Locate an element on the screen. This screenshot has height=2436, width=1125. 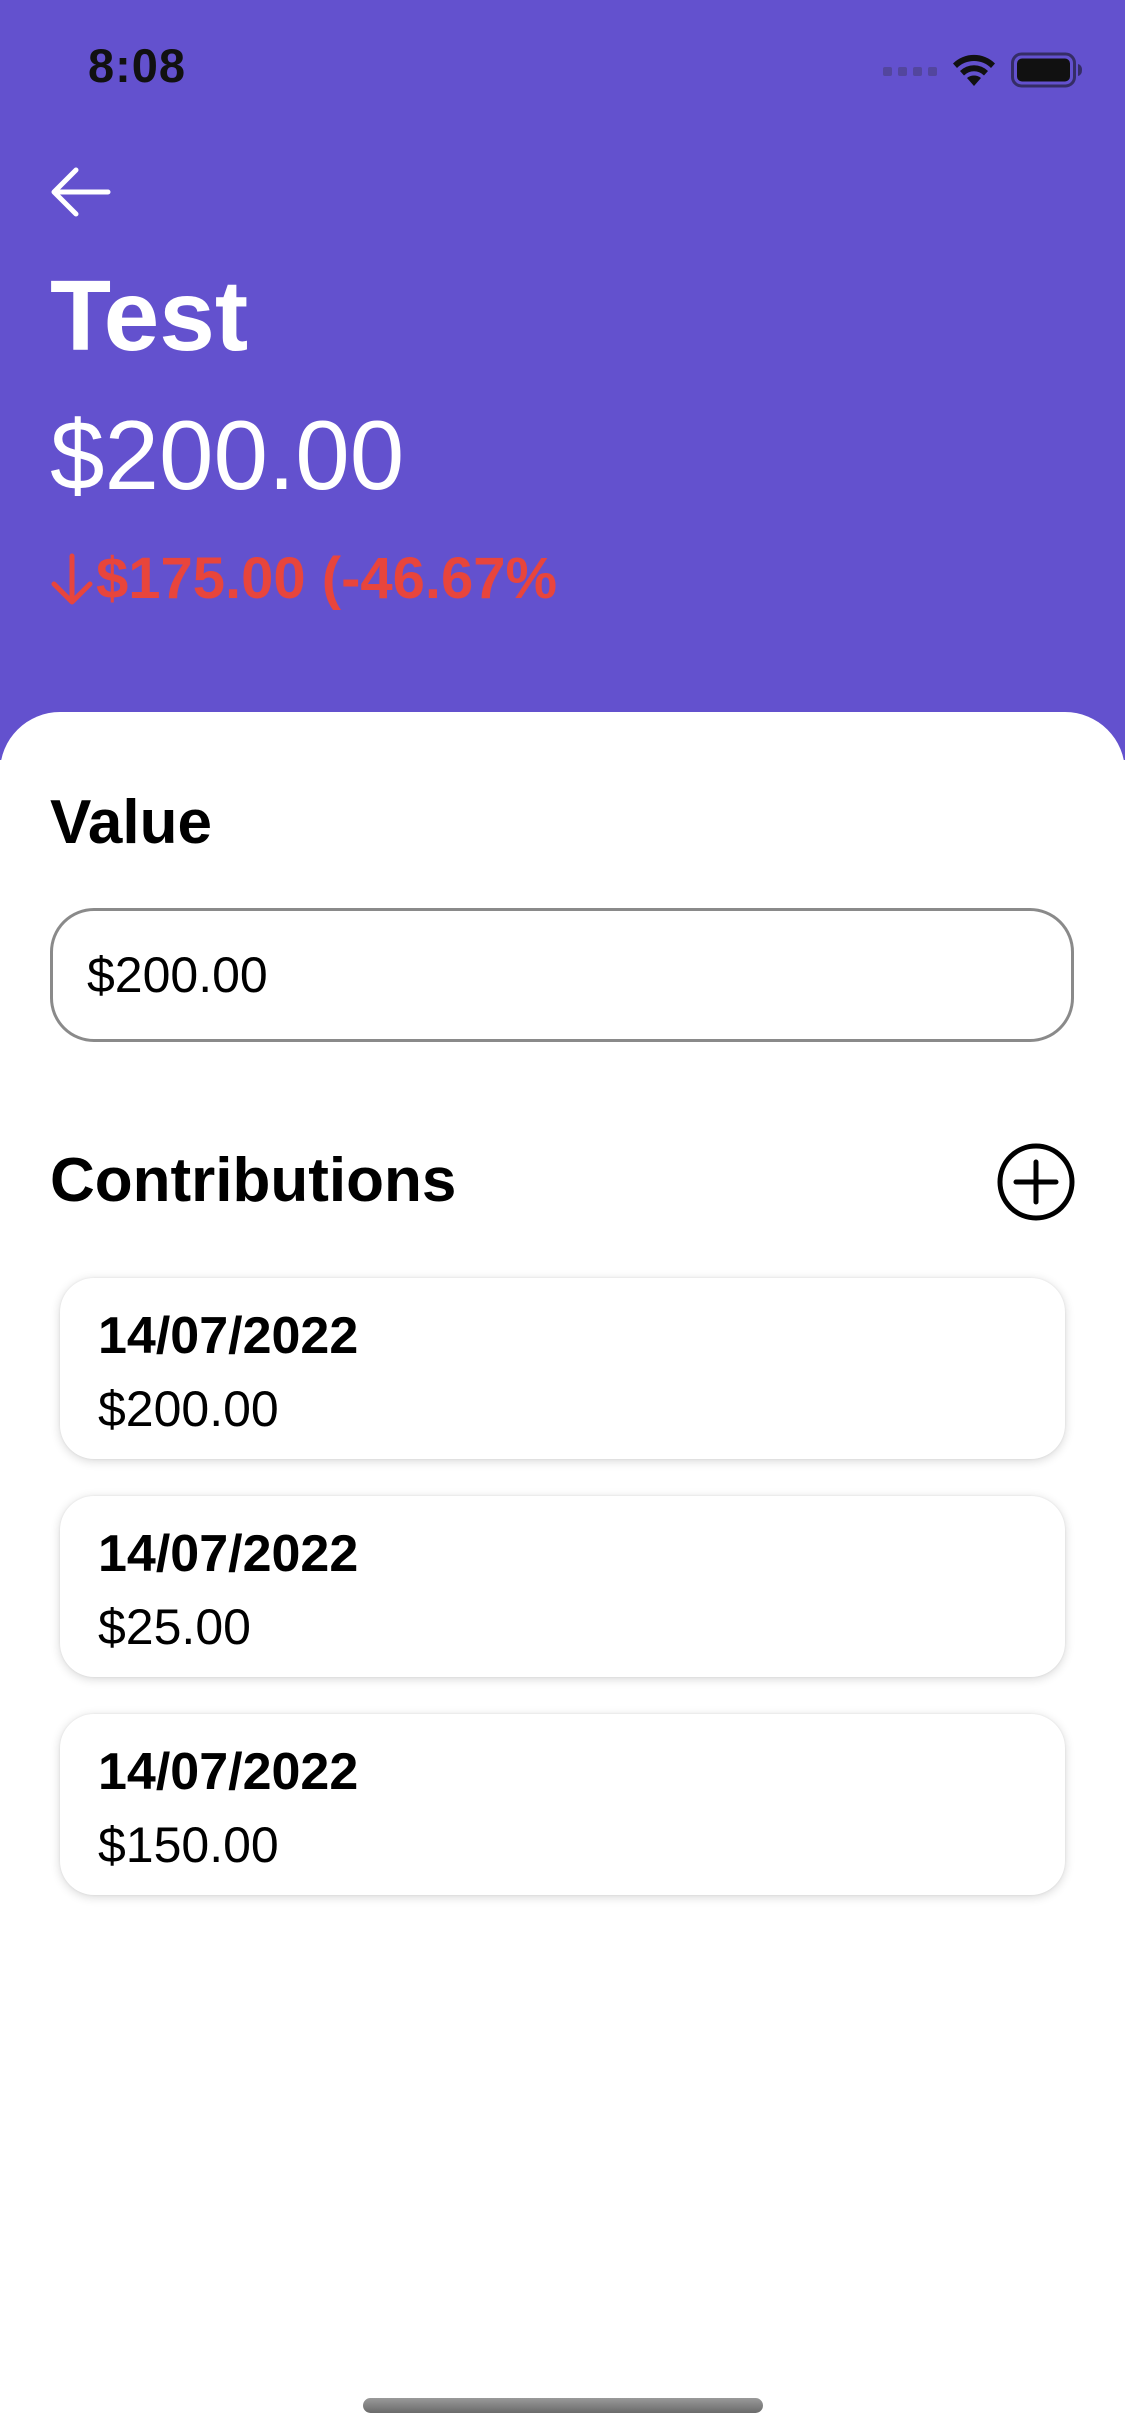
change-text: $175.00 (-46.67% is located at coordinates (327, 578).